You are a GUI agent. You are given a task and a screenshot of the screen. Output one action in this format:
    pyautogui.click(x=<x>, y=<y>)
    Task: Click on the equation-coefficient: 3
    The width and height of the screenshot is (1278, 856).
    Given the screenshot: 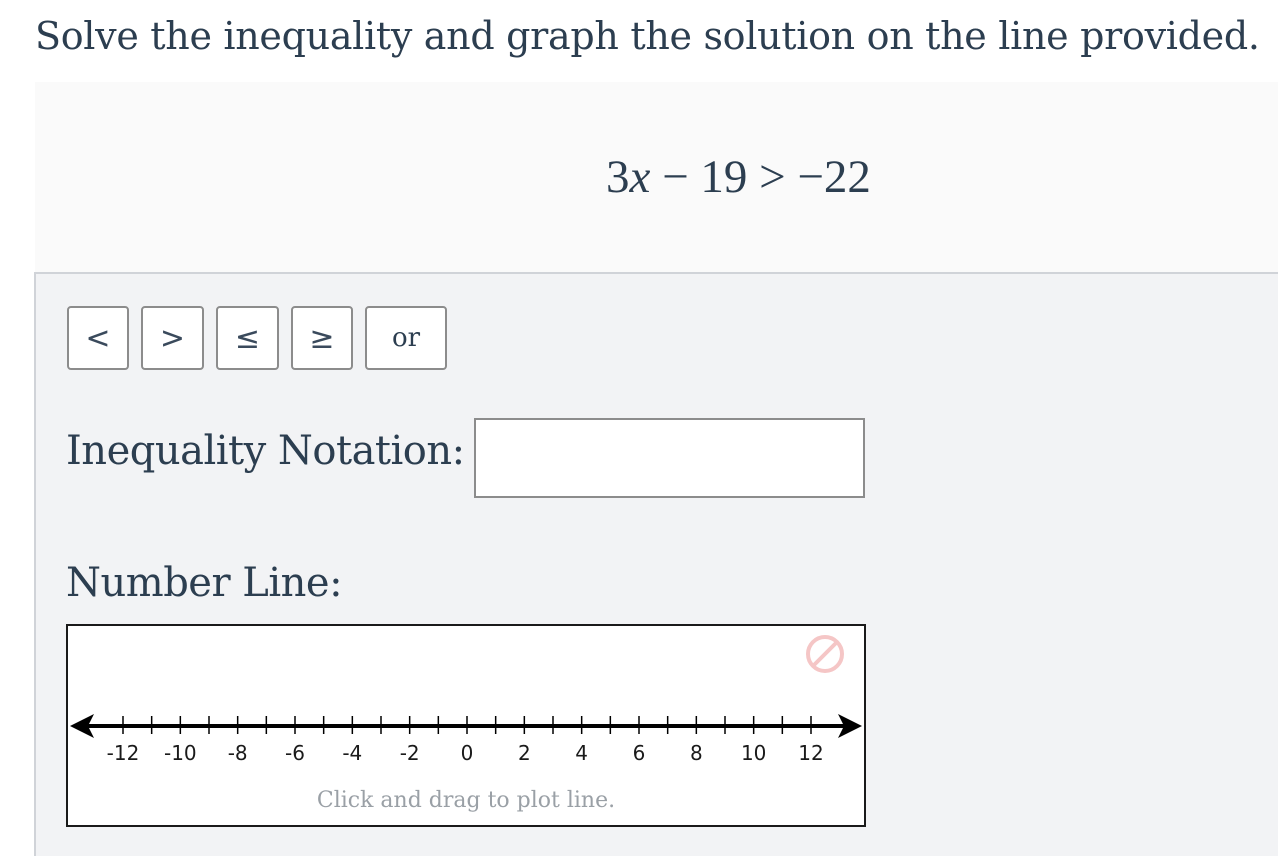 What is the action you would take?
    pyautogui.click(x=618, y=177)
    